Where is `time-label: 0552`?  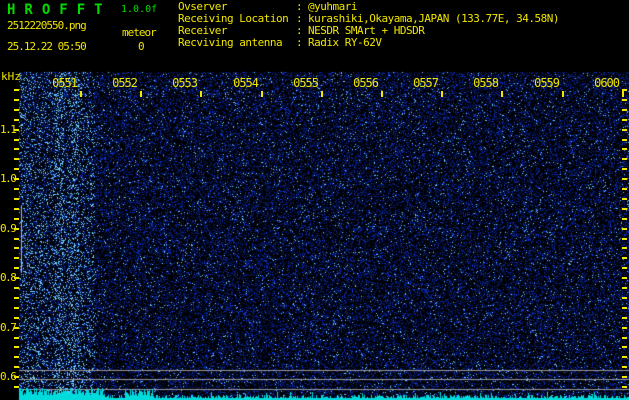
time-label: 0552 is located at coordinates (125, 83).